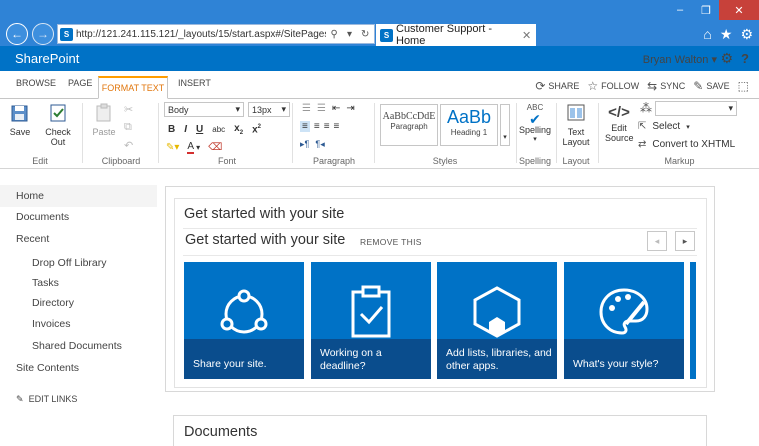 The width and height of the screenshot is (759, 446). What do you see at coordinates (505, 125) in the screenshot?
I see `styles-more-button: ▾` at bounding box center [505, 125].